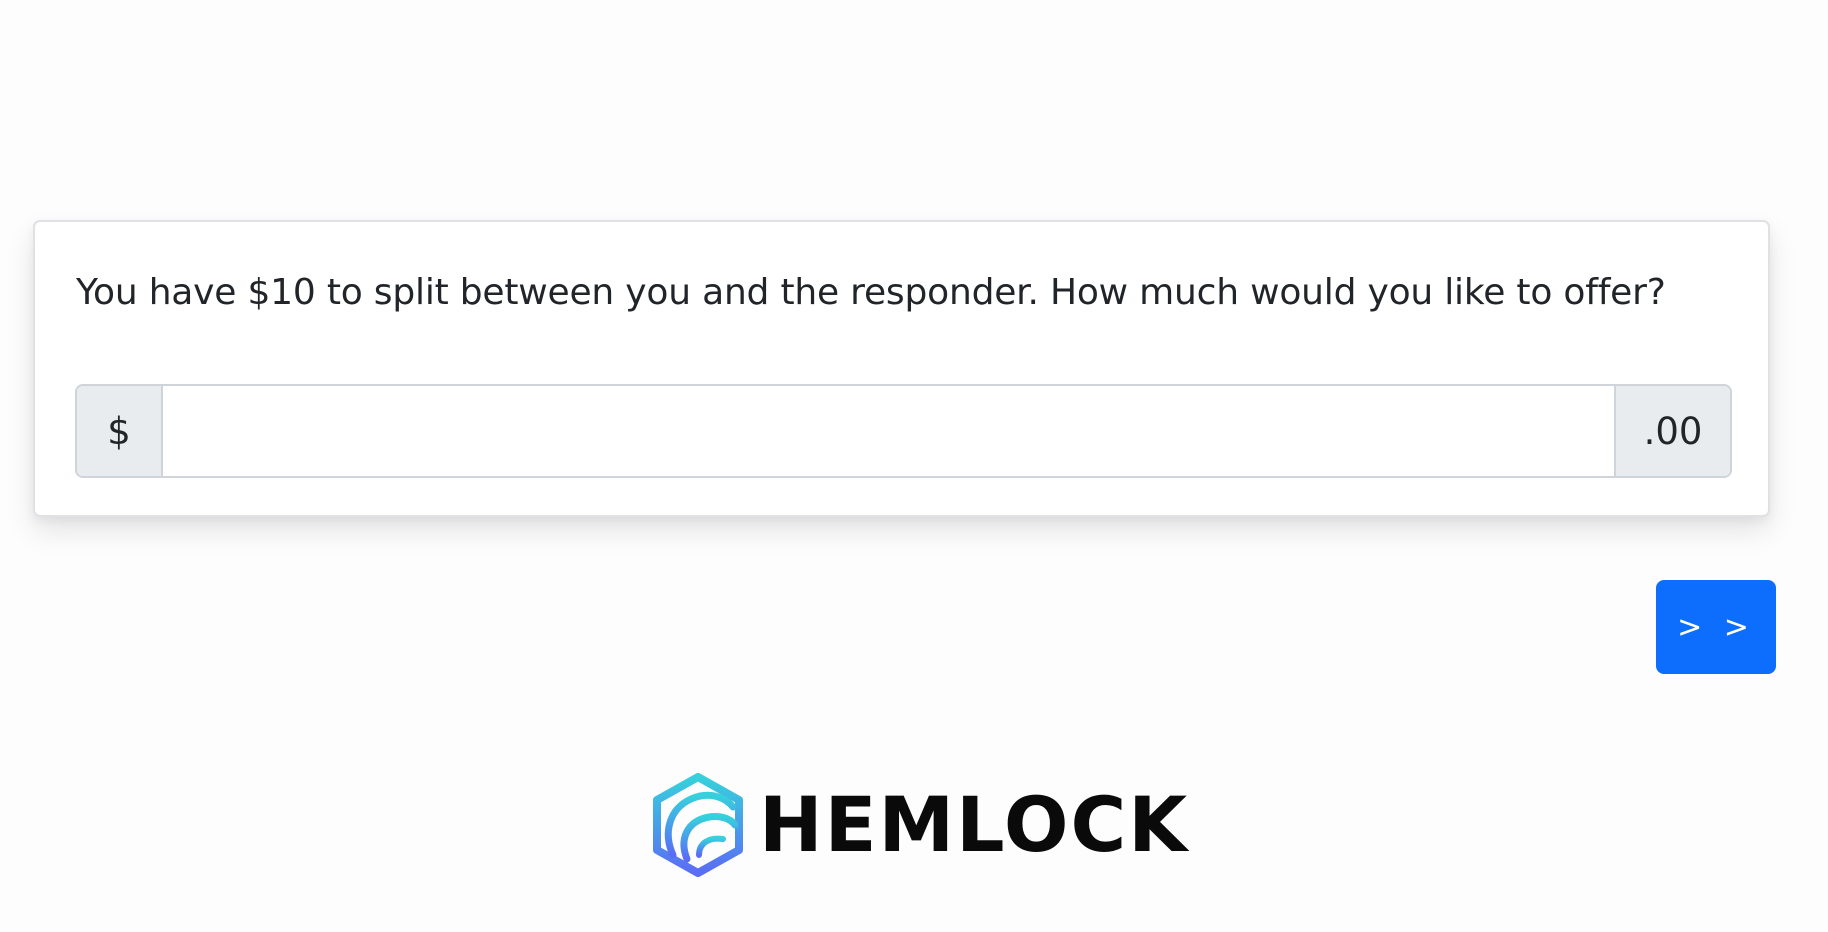 Image resolution: width=1828 pixels, height=932 pixels. Describe the element at coordinates (1672, 431) in the screenshot. I see `cents-suffix: .00` at that location.